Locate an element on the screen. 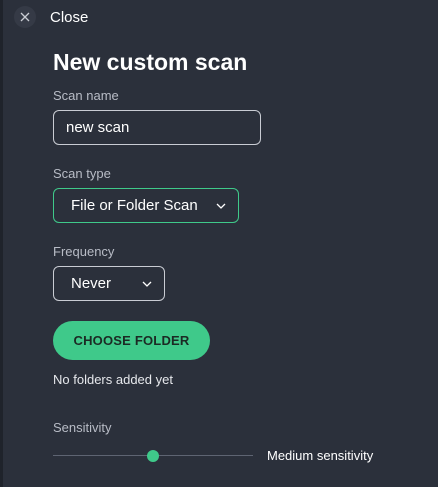 The height and width of the screenshot is (487, 438). close-label: Close is located at coordinates (69, 17).